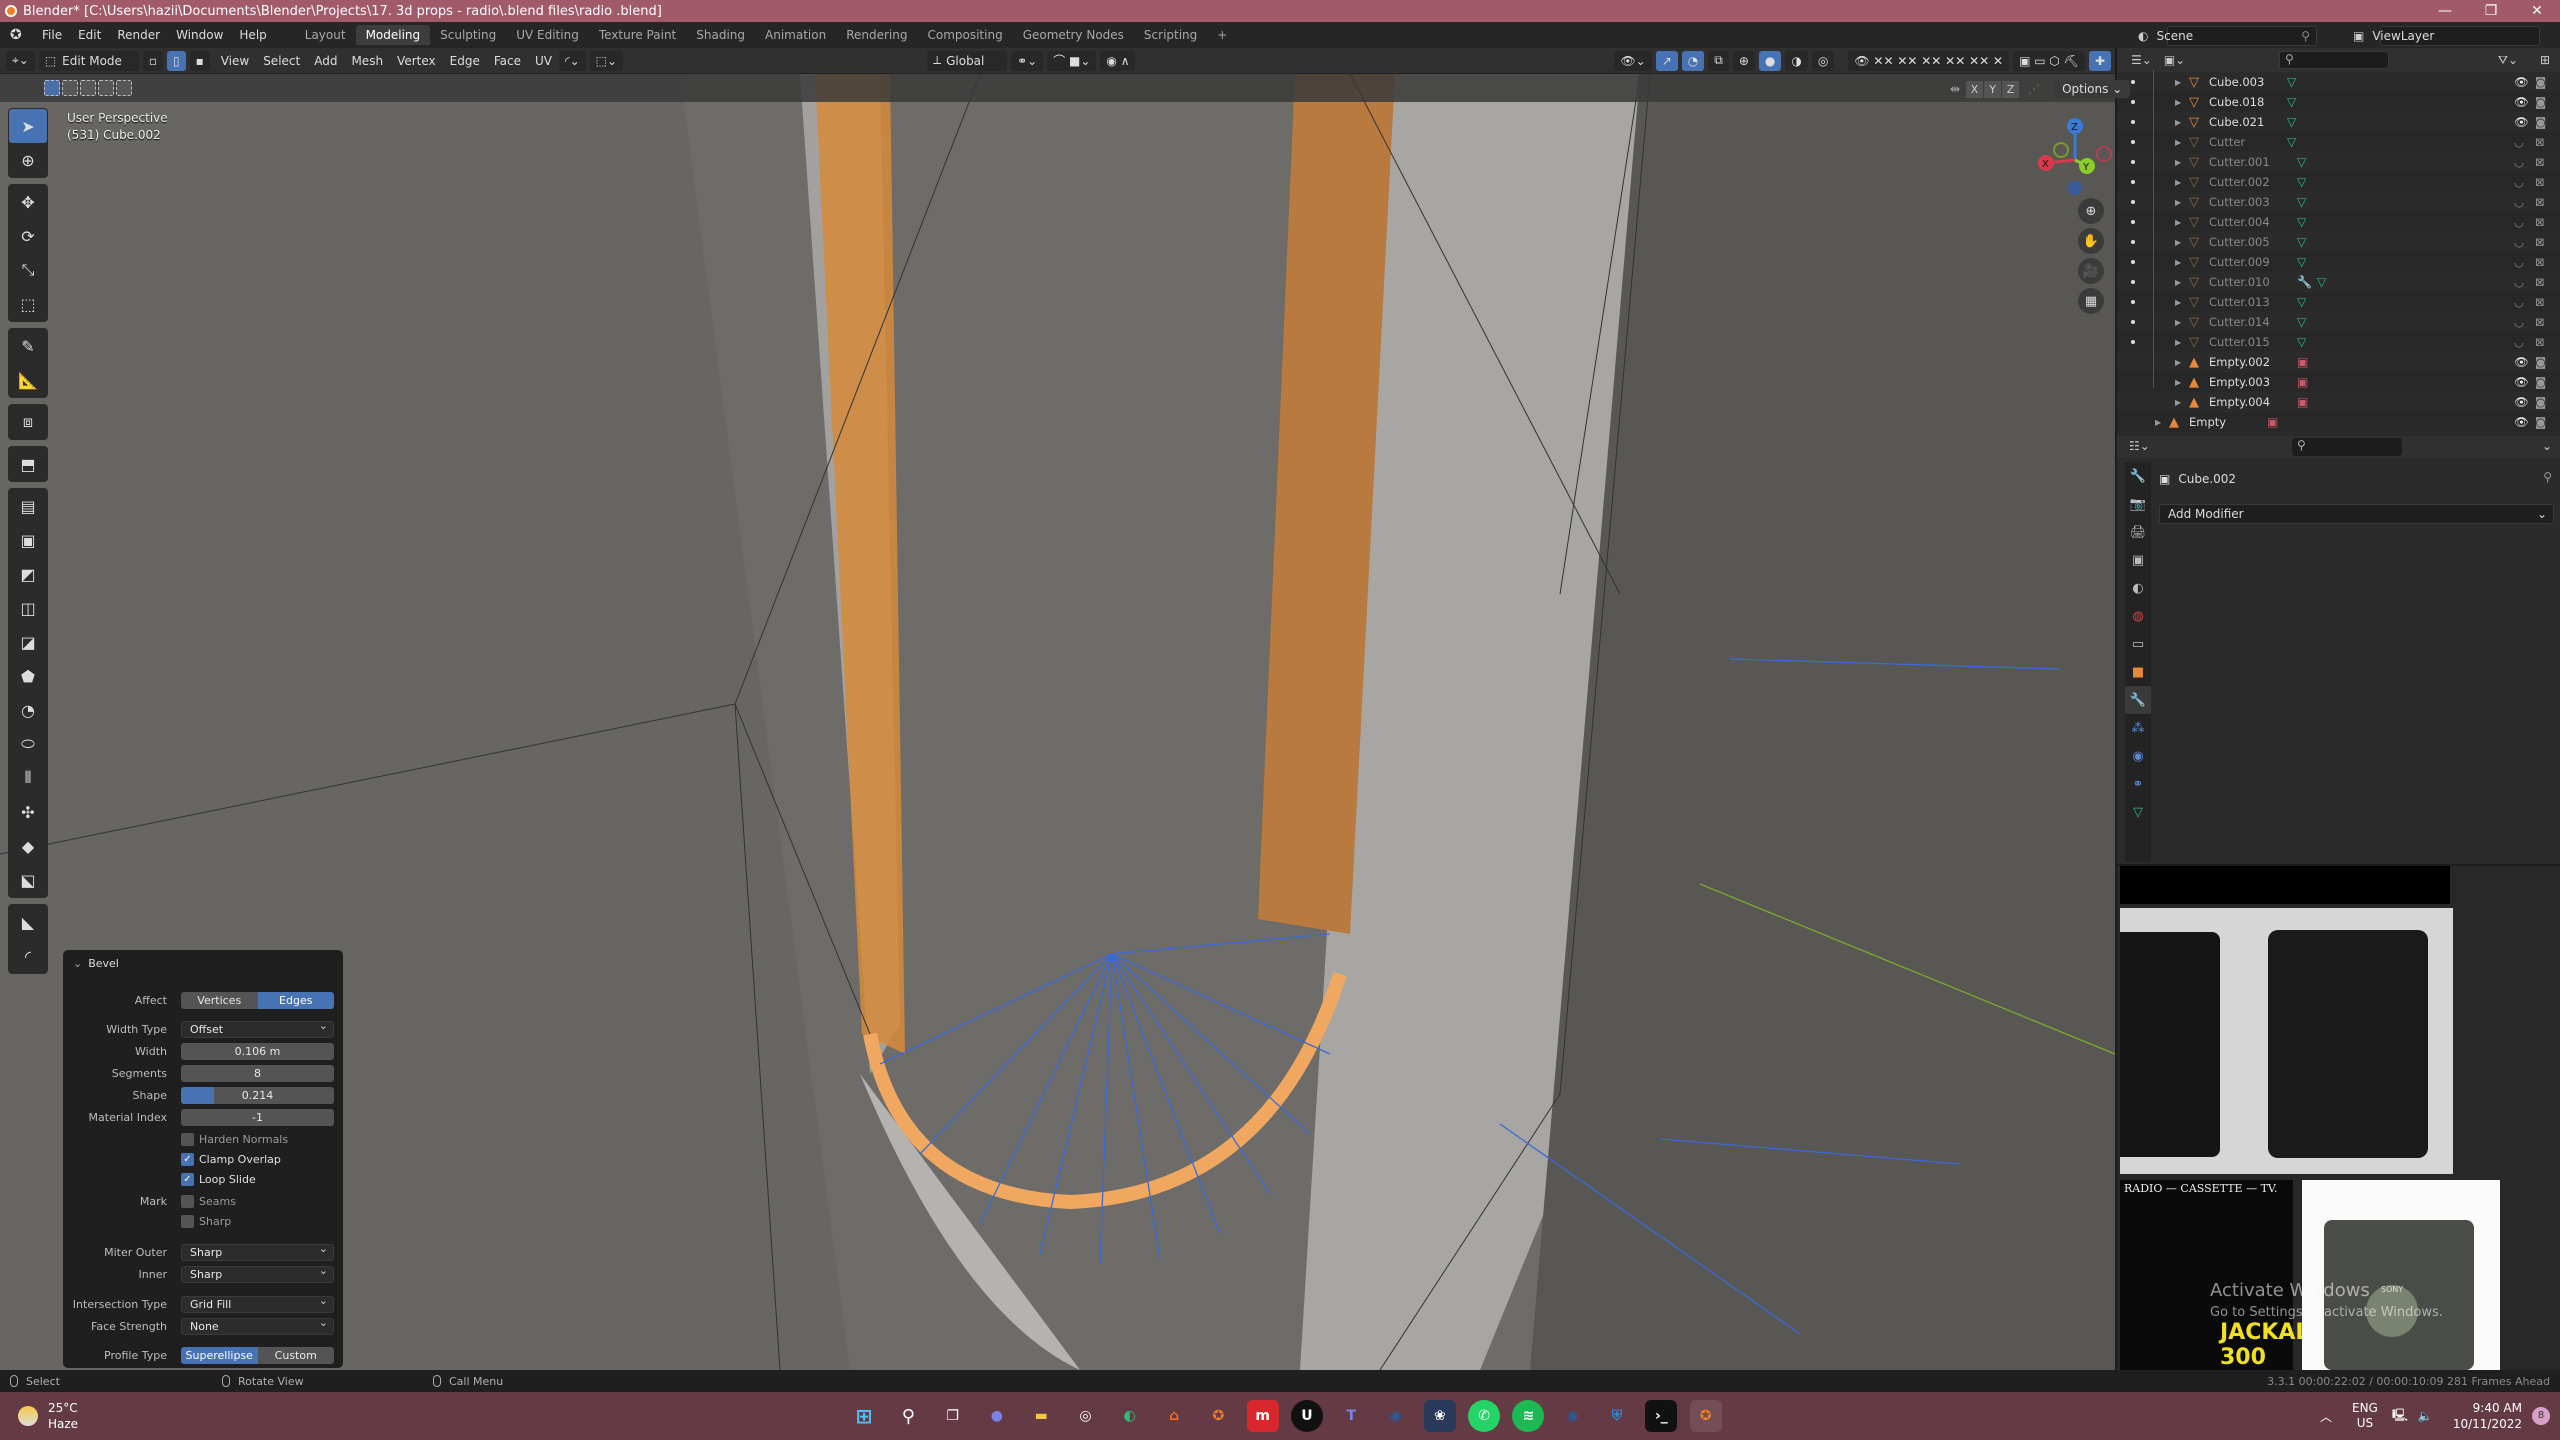 This screenshot has width=2560, height=1440. I want to click on maximize-button: ❐, so click(2491, 11).